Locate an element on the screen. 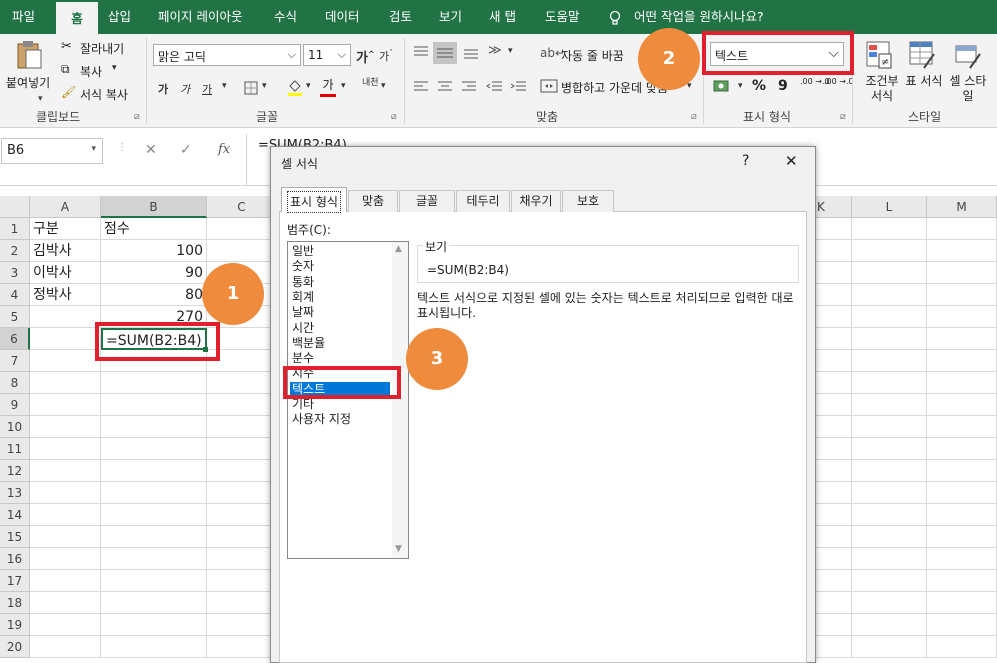 This screenshot has width=997, height=663. fill-color-icon is located at coordinates (295, 88).